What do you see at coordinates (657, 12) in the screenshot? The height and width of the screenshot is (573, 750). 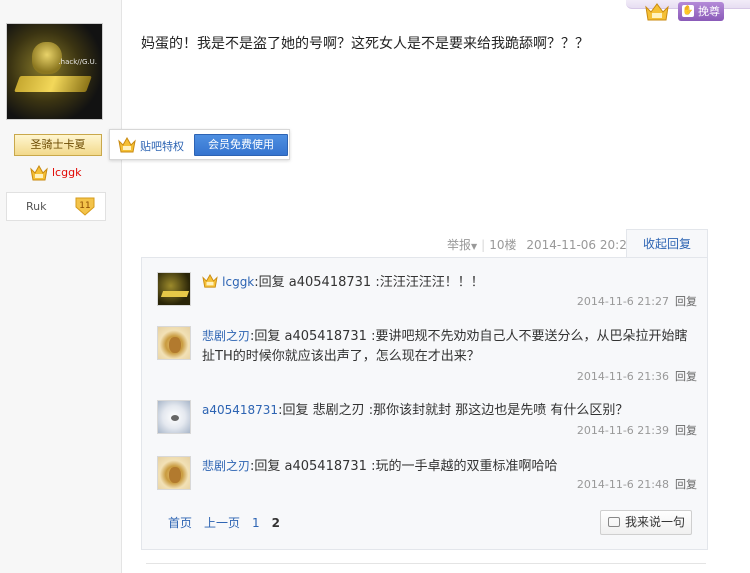 I see `member-crown-icon` at bounding box center [657, 12].